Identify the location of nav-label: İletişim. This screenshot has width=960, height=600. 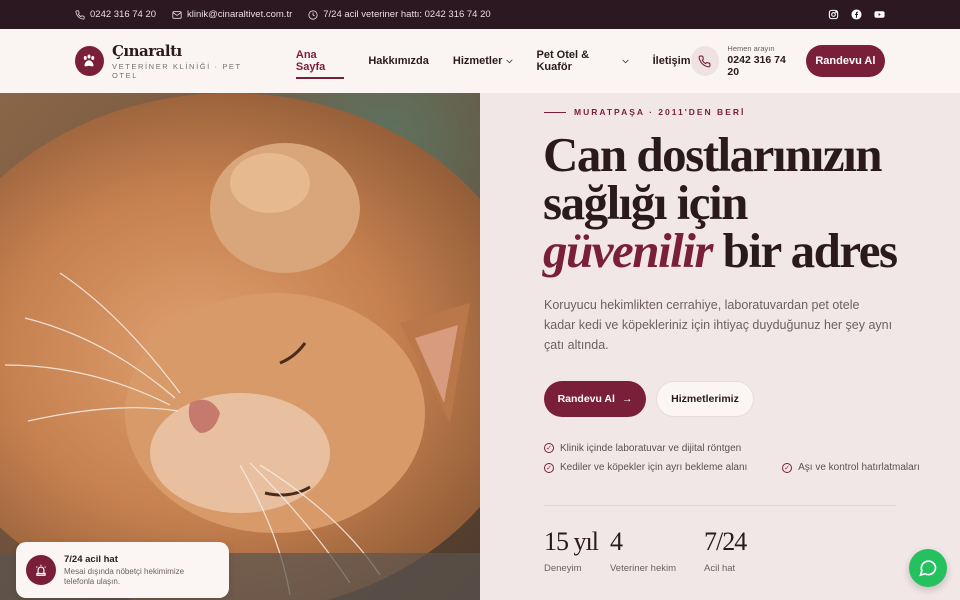
(671, 61).